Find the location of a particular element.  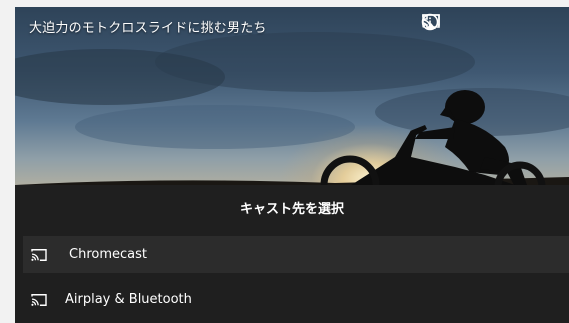

player-controls is located at coordinates (495, 24).